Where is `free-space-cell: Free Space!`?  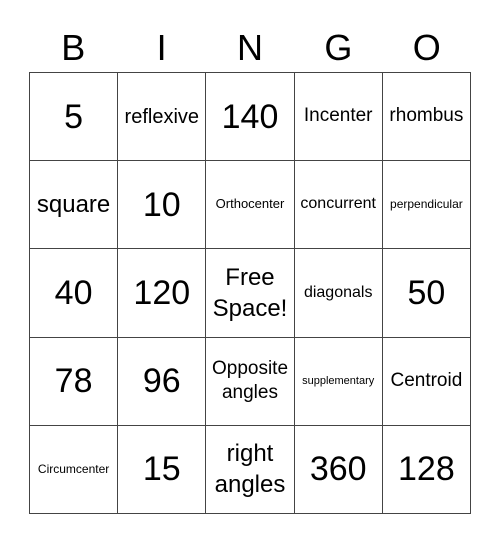
free-space-cell: Free Space! is located at coordinates (250, 293).